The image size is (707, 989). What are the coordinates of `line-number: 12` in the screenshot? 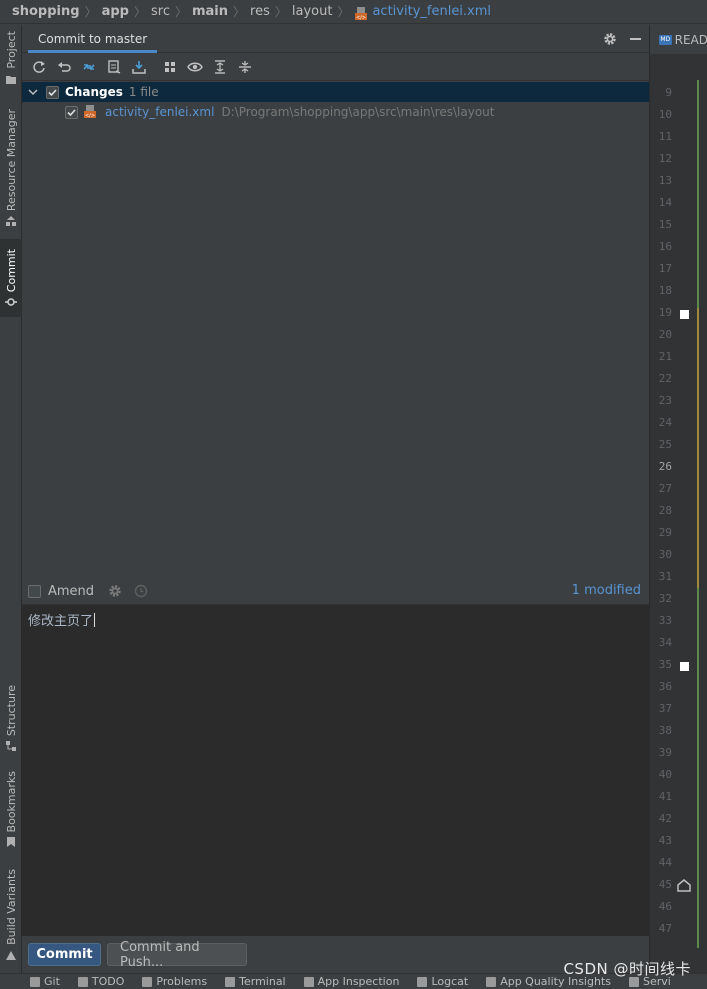 It's located at (667, 159).